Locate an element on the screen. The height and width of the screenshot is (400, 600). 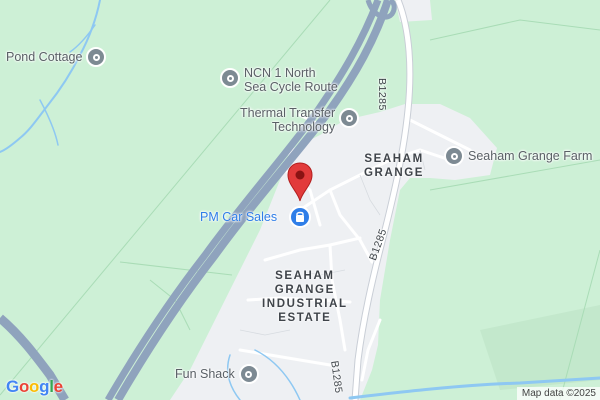
logo-letter: g is located at coordinates (44, 386).